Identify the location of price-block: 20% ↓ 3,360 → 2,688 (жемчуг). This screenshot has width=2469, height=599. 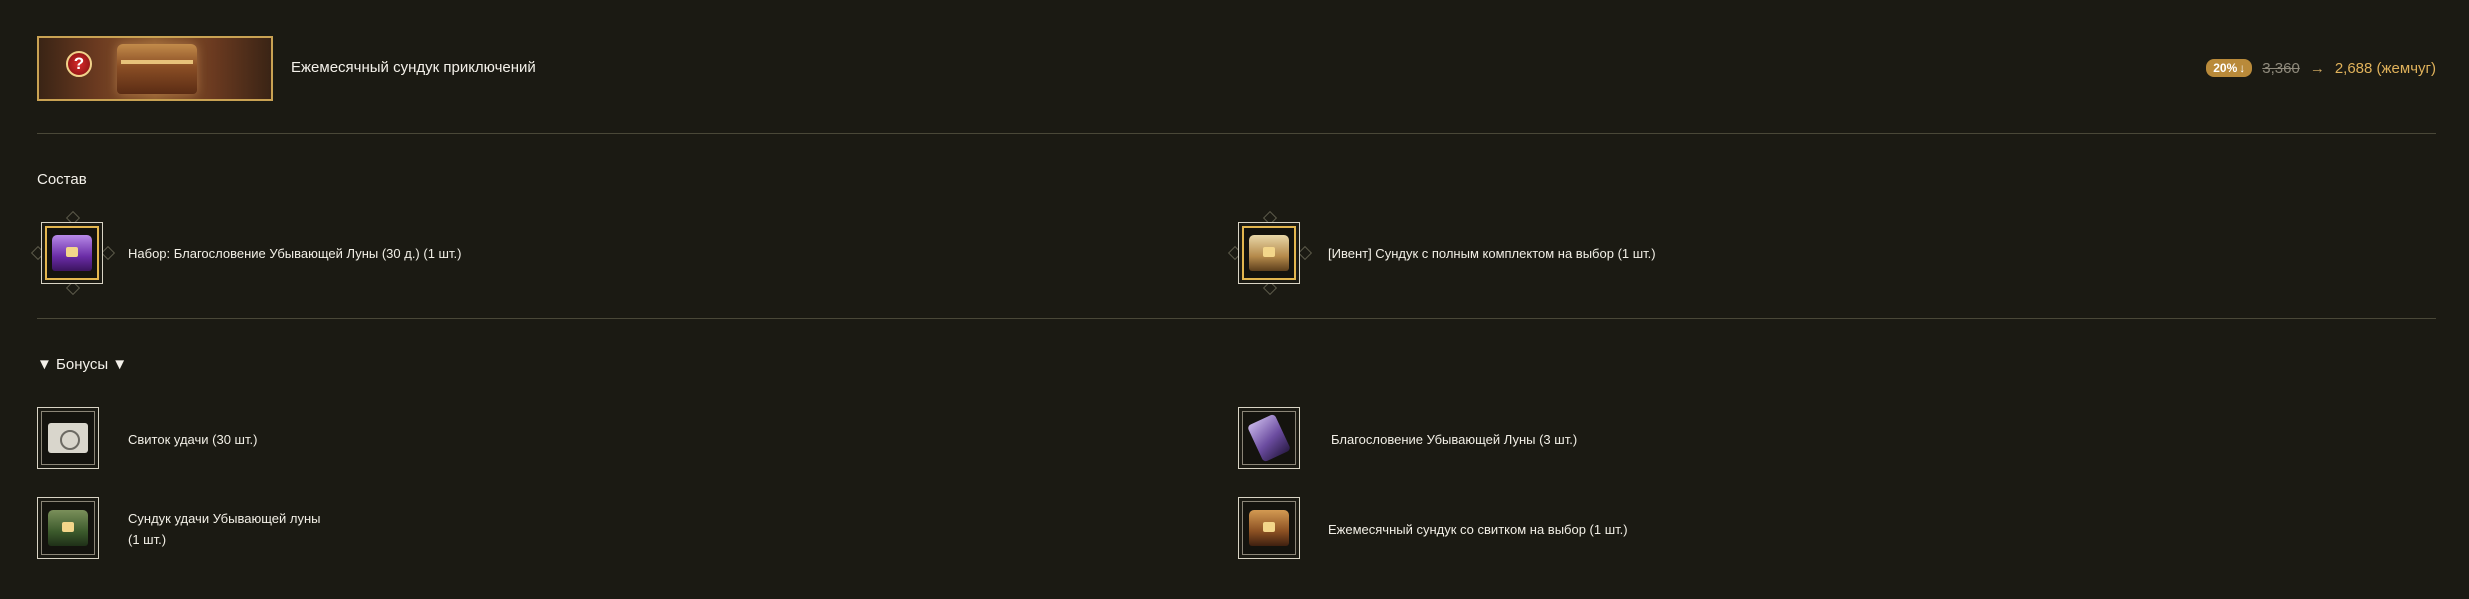
(2321, 68).